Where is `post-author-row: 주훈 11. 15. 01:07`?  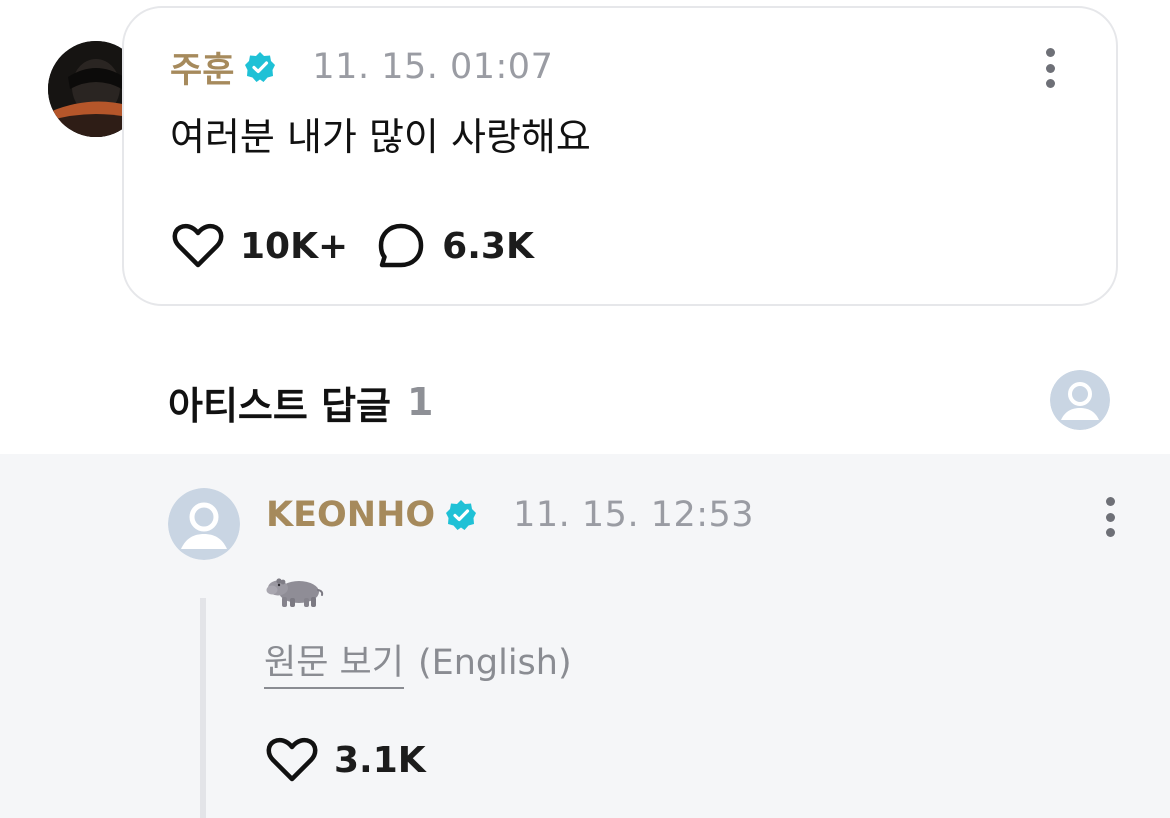
post-author-row: 주훈 11. 15. 01:07 is located at coordinates (361, 67).